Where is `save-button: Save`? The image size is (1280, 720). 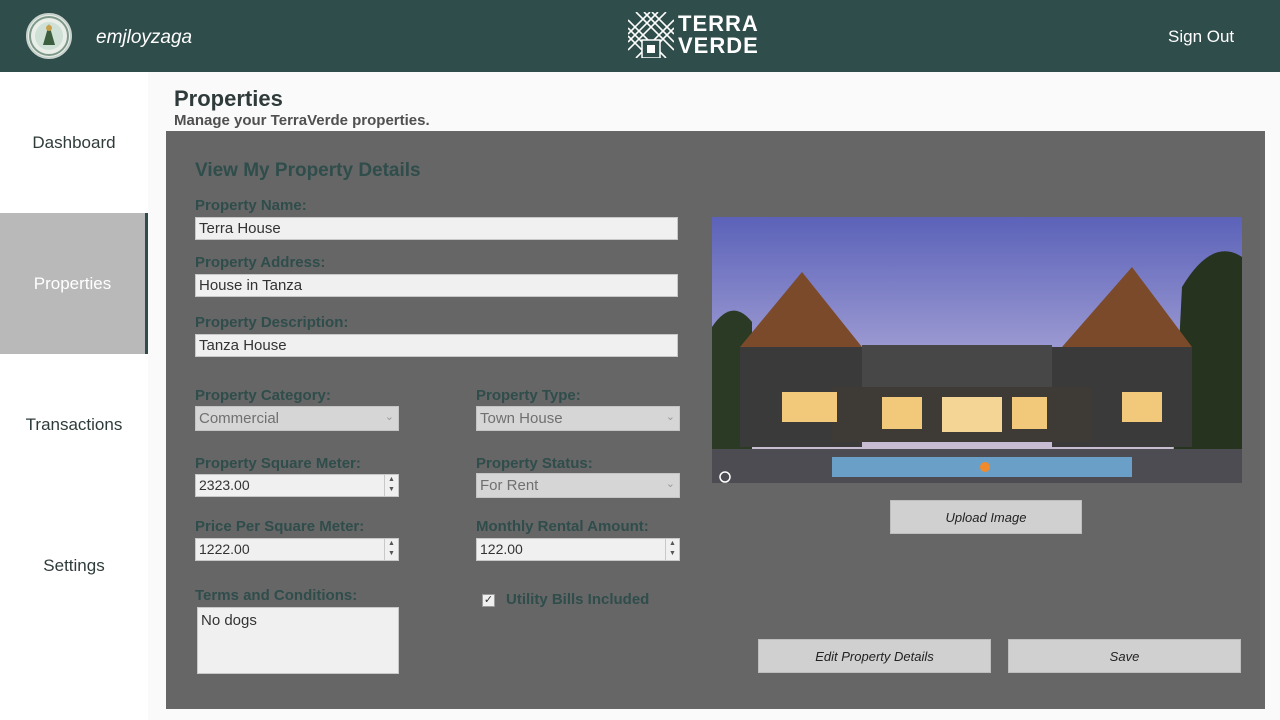
save-button: Save is located at coordinates (1124, 656).